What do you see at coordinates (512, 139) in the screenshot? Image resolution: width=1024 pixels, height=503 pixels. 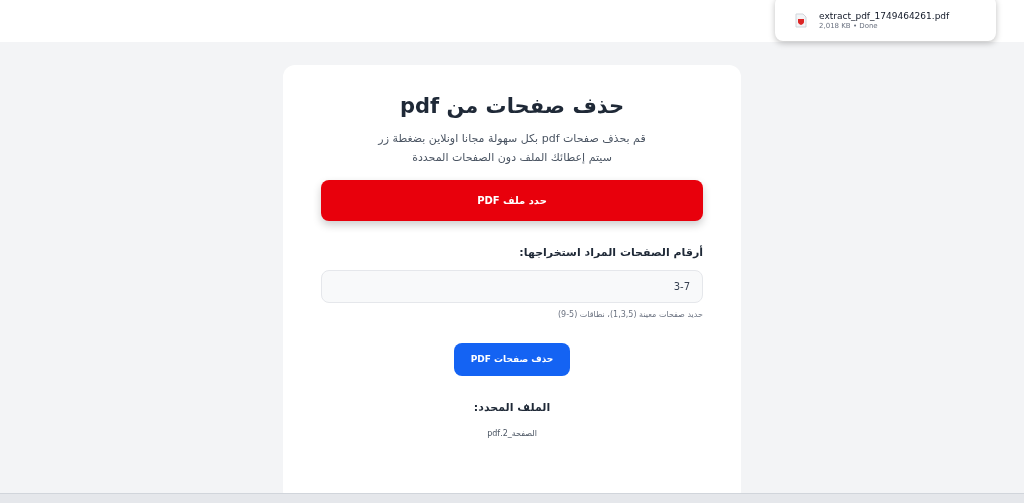 I see `description-line: قم بحذف صفحات pdf بكل سهولة مجانا اونلاين بضغطة زر` at bounding box center [512, 139].